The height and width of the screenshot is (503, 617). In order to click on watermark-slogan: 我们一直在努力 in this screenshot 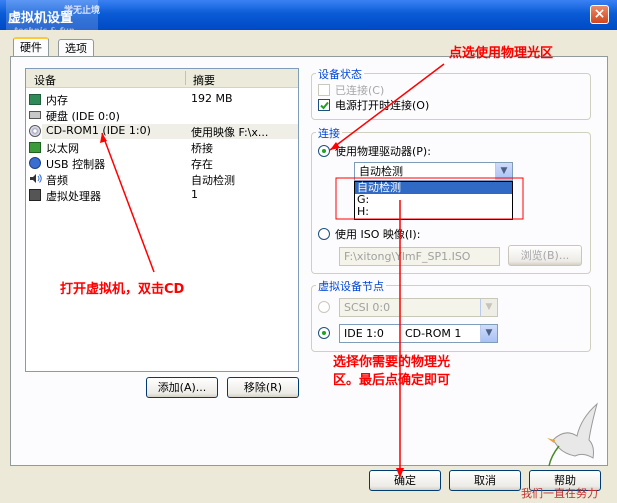, I will do `click(559, 493)`.